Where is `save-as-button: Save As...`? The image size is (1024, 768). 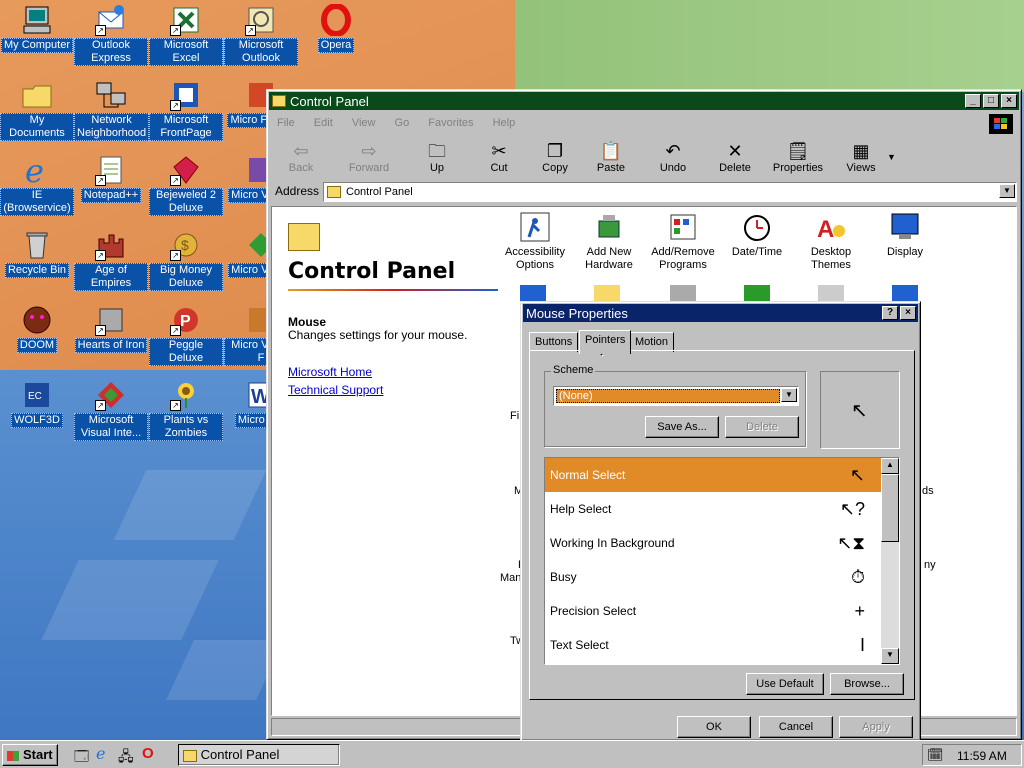 save-as-button: Save As... is located at coordinates (682, 427).